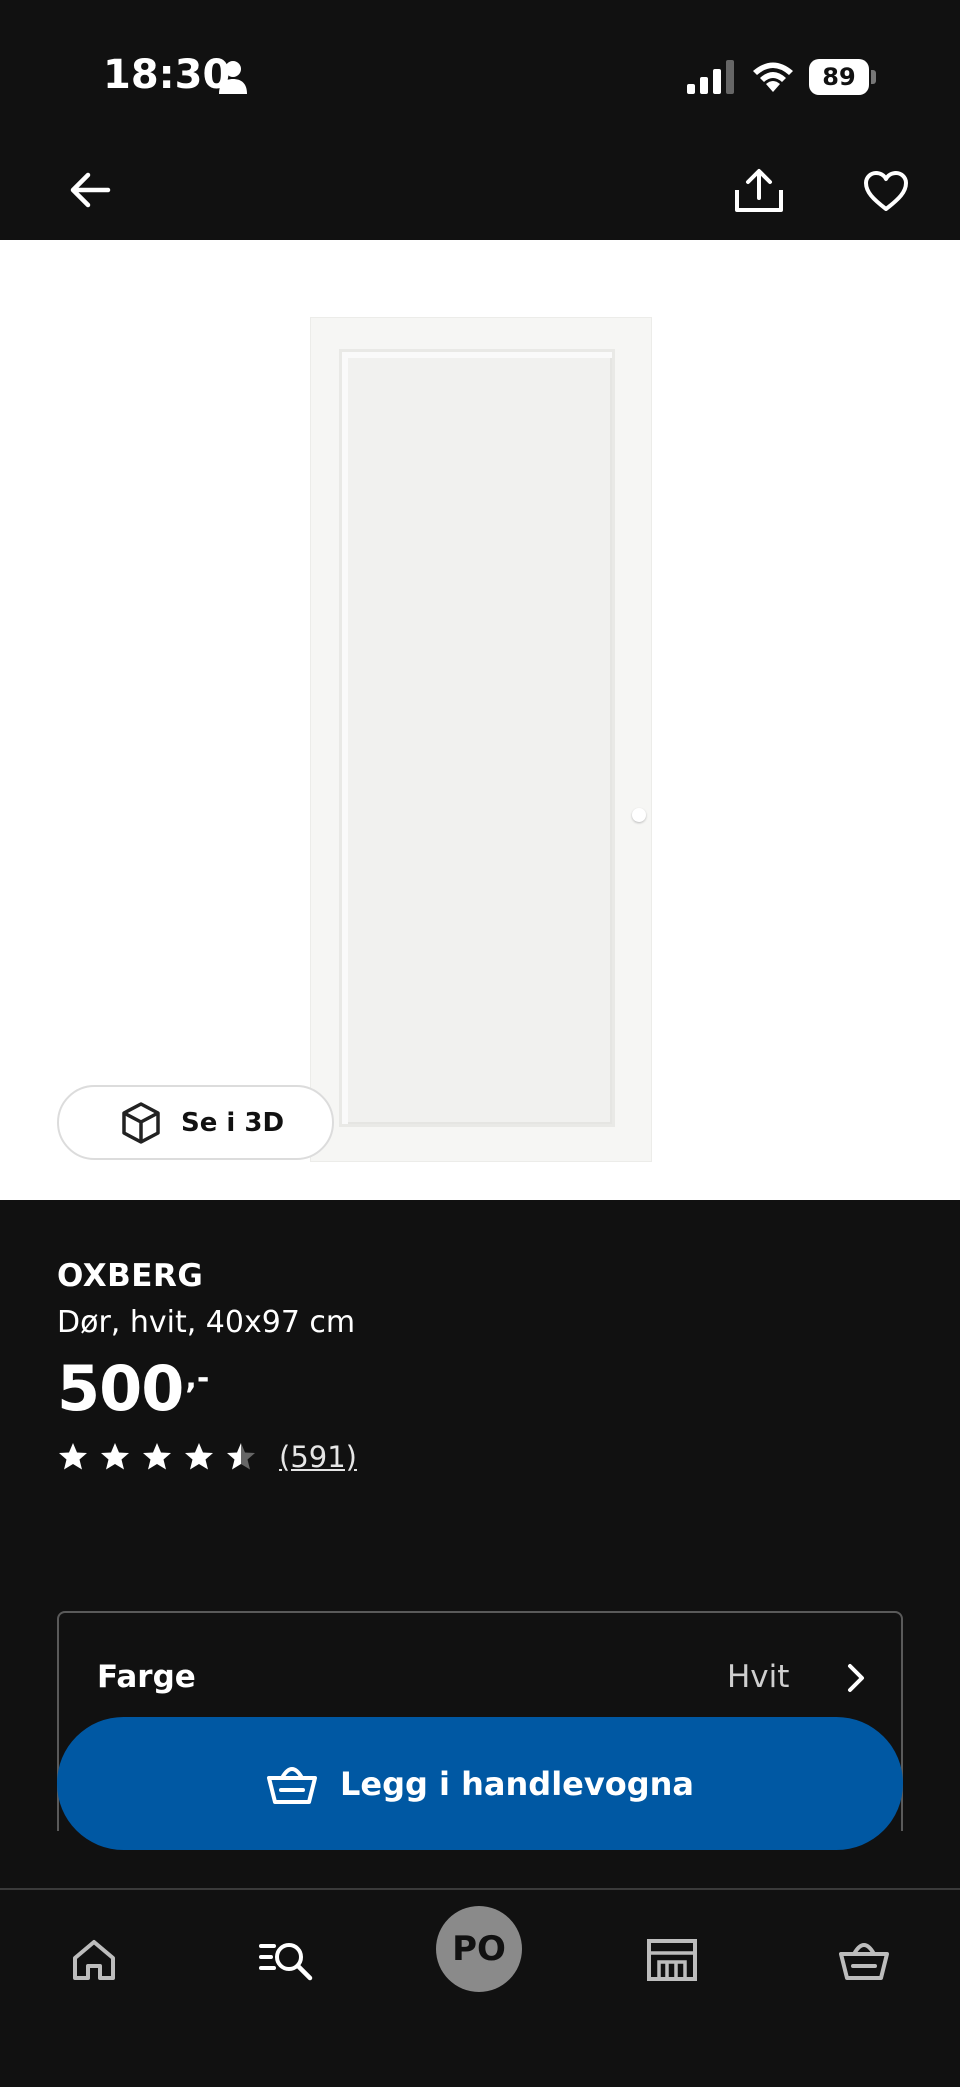 The width and height of the screenshot is (960, 2087). Describe the element at coordinates (477, 738) in the screenshot. I see `door-panel` at that location.